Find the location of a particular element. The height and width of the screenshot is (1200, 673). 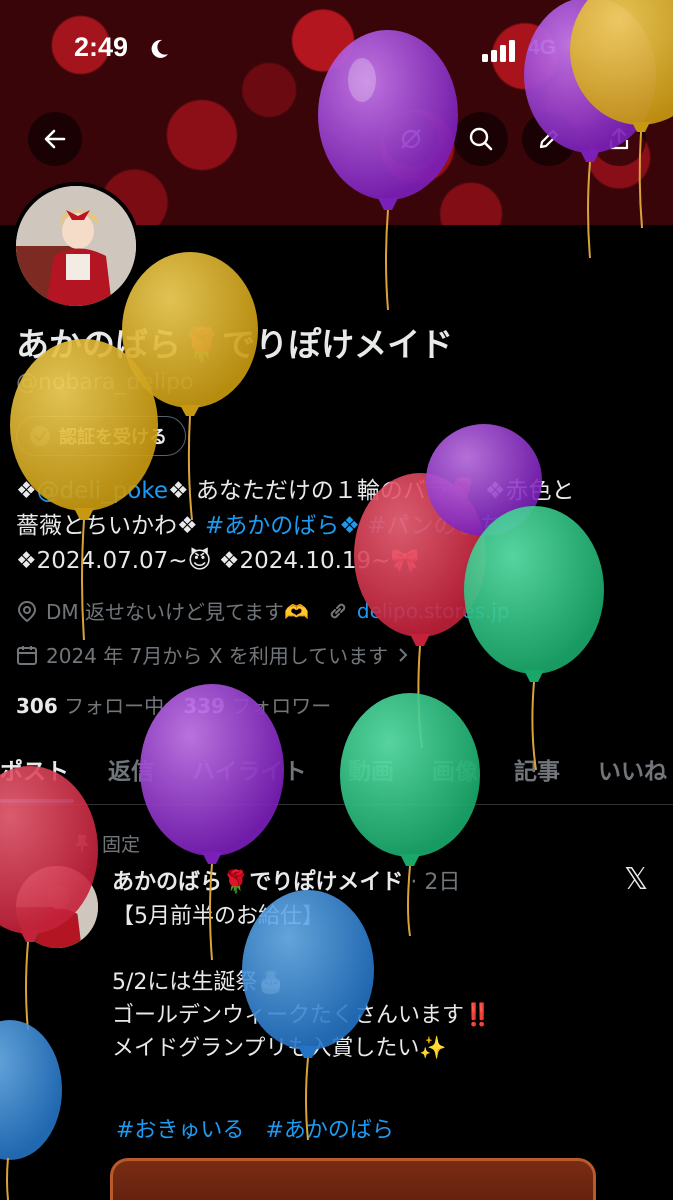

tab-articles: 記事 is located at coordinates (537, 769).